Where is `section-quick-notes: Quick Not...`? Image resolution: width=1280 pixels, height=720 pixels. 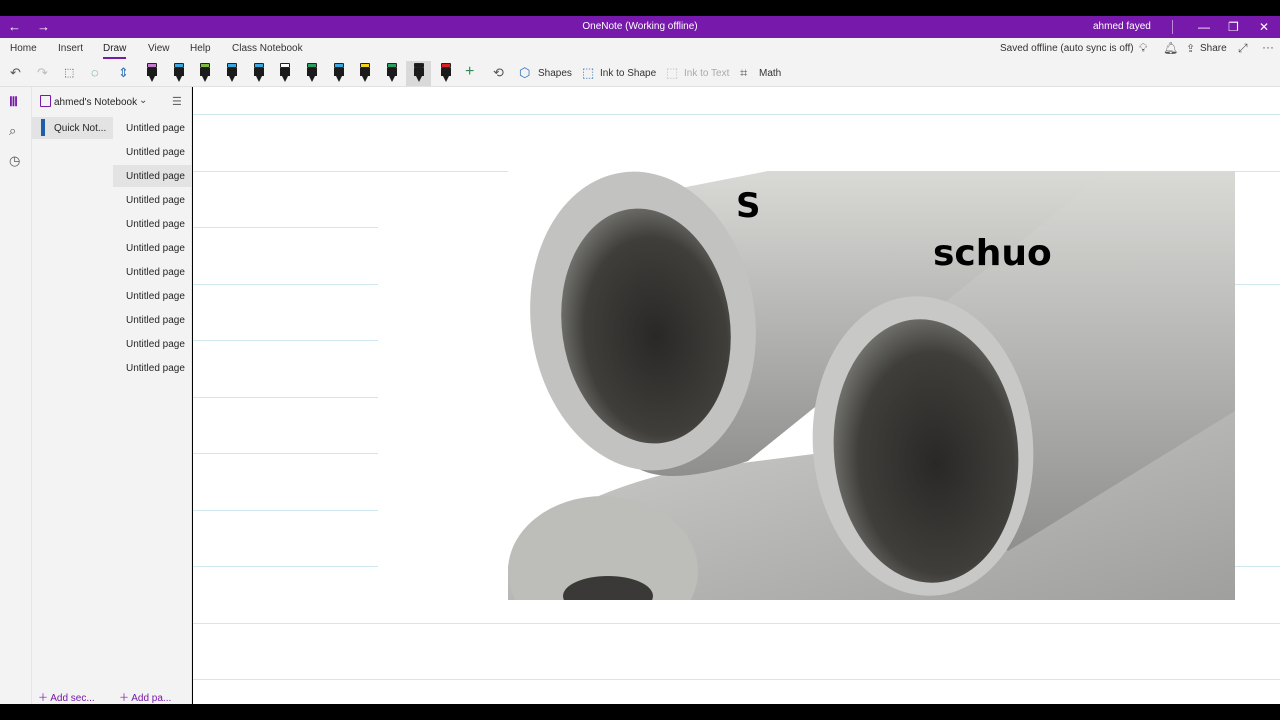 section-quick-notes: Quick Not... is located at coordinates (72, 128).